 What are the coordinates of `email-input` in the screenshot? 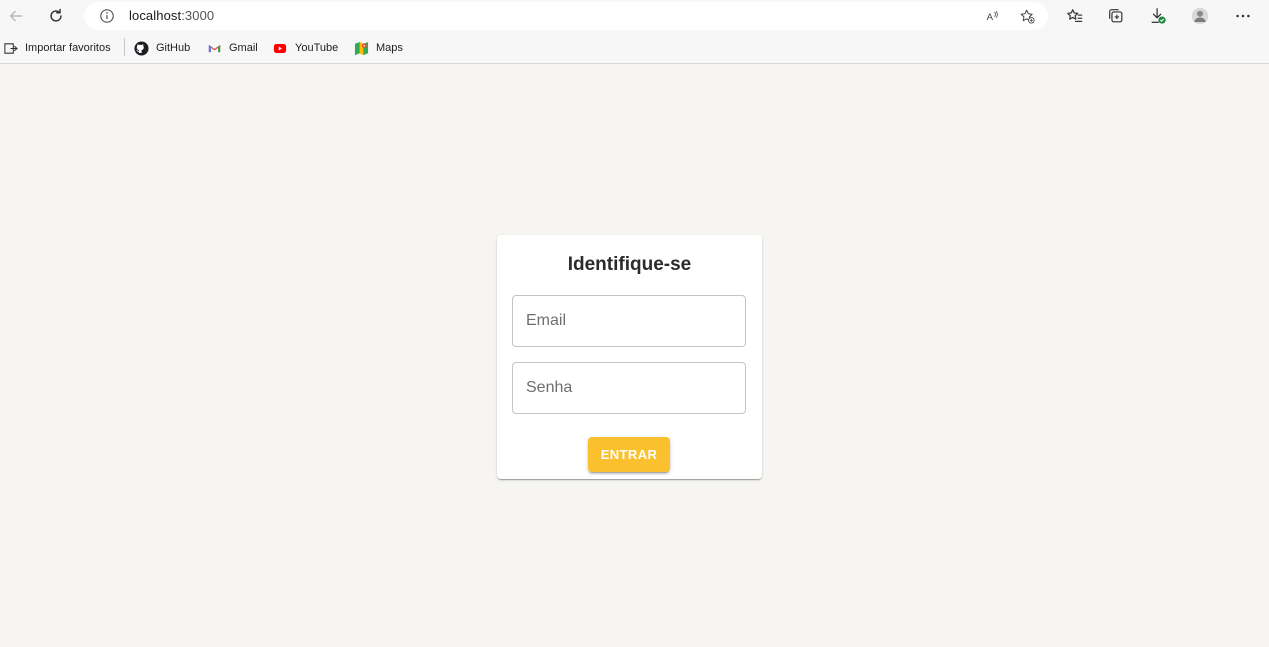 It's located at (629, 321).